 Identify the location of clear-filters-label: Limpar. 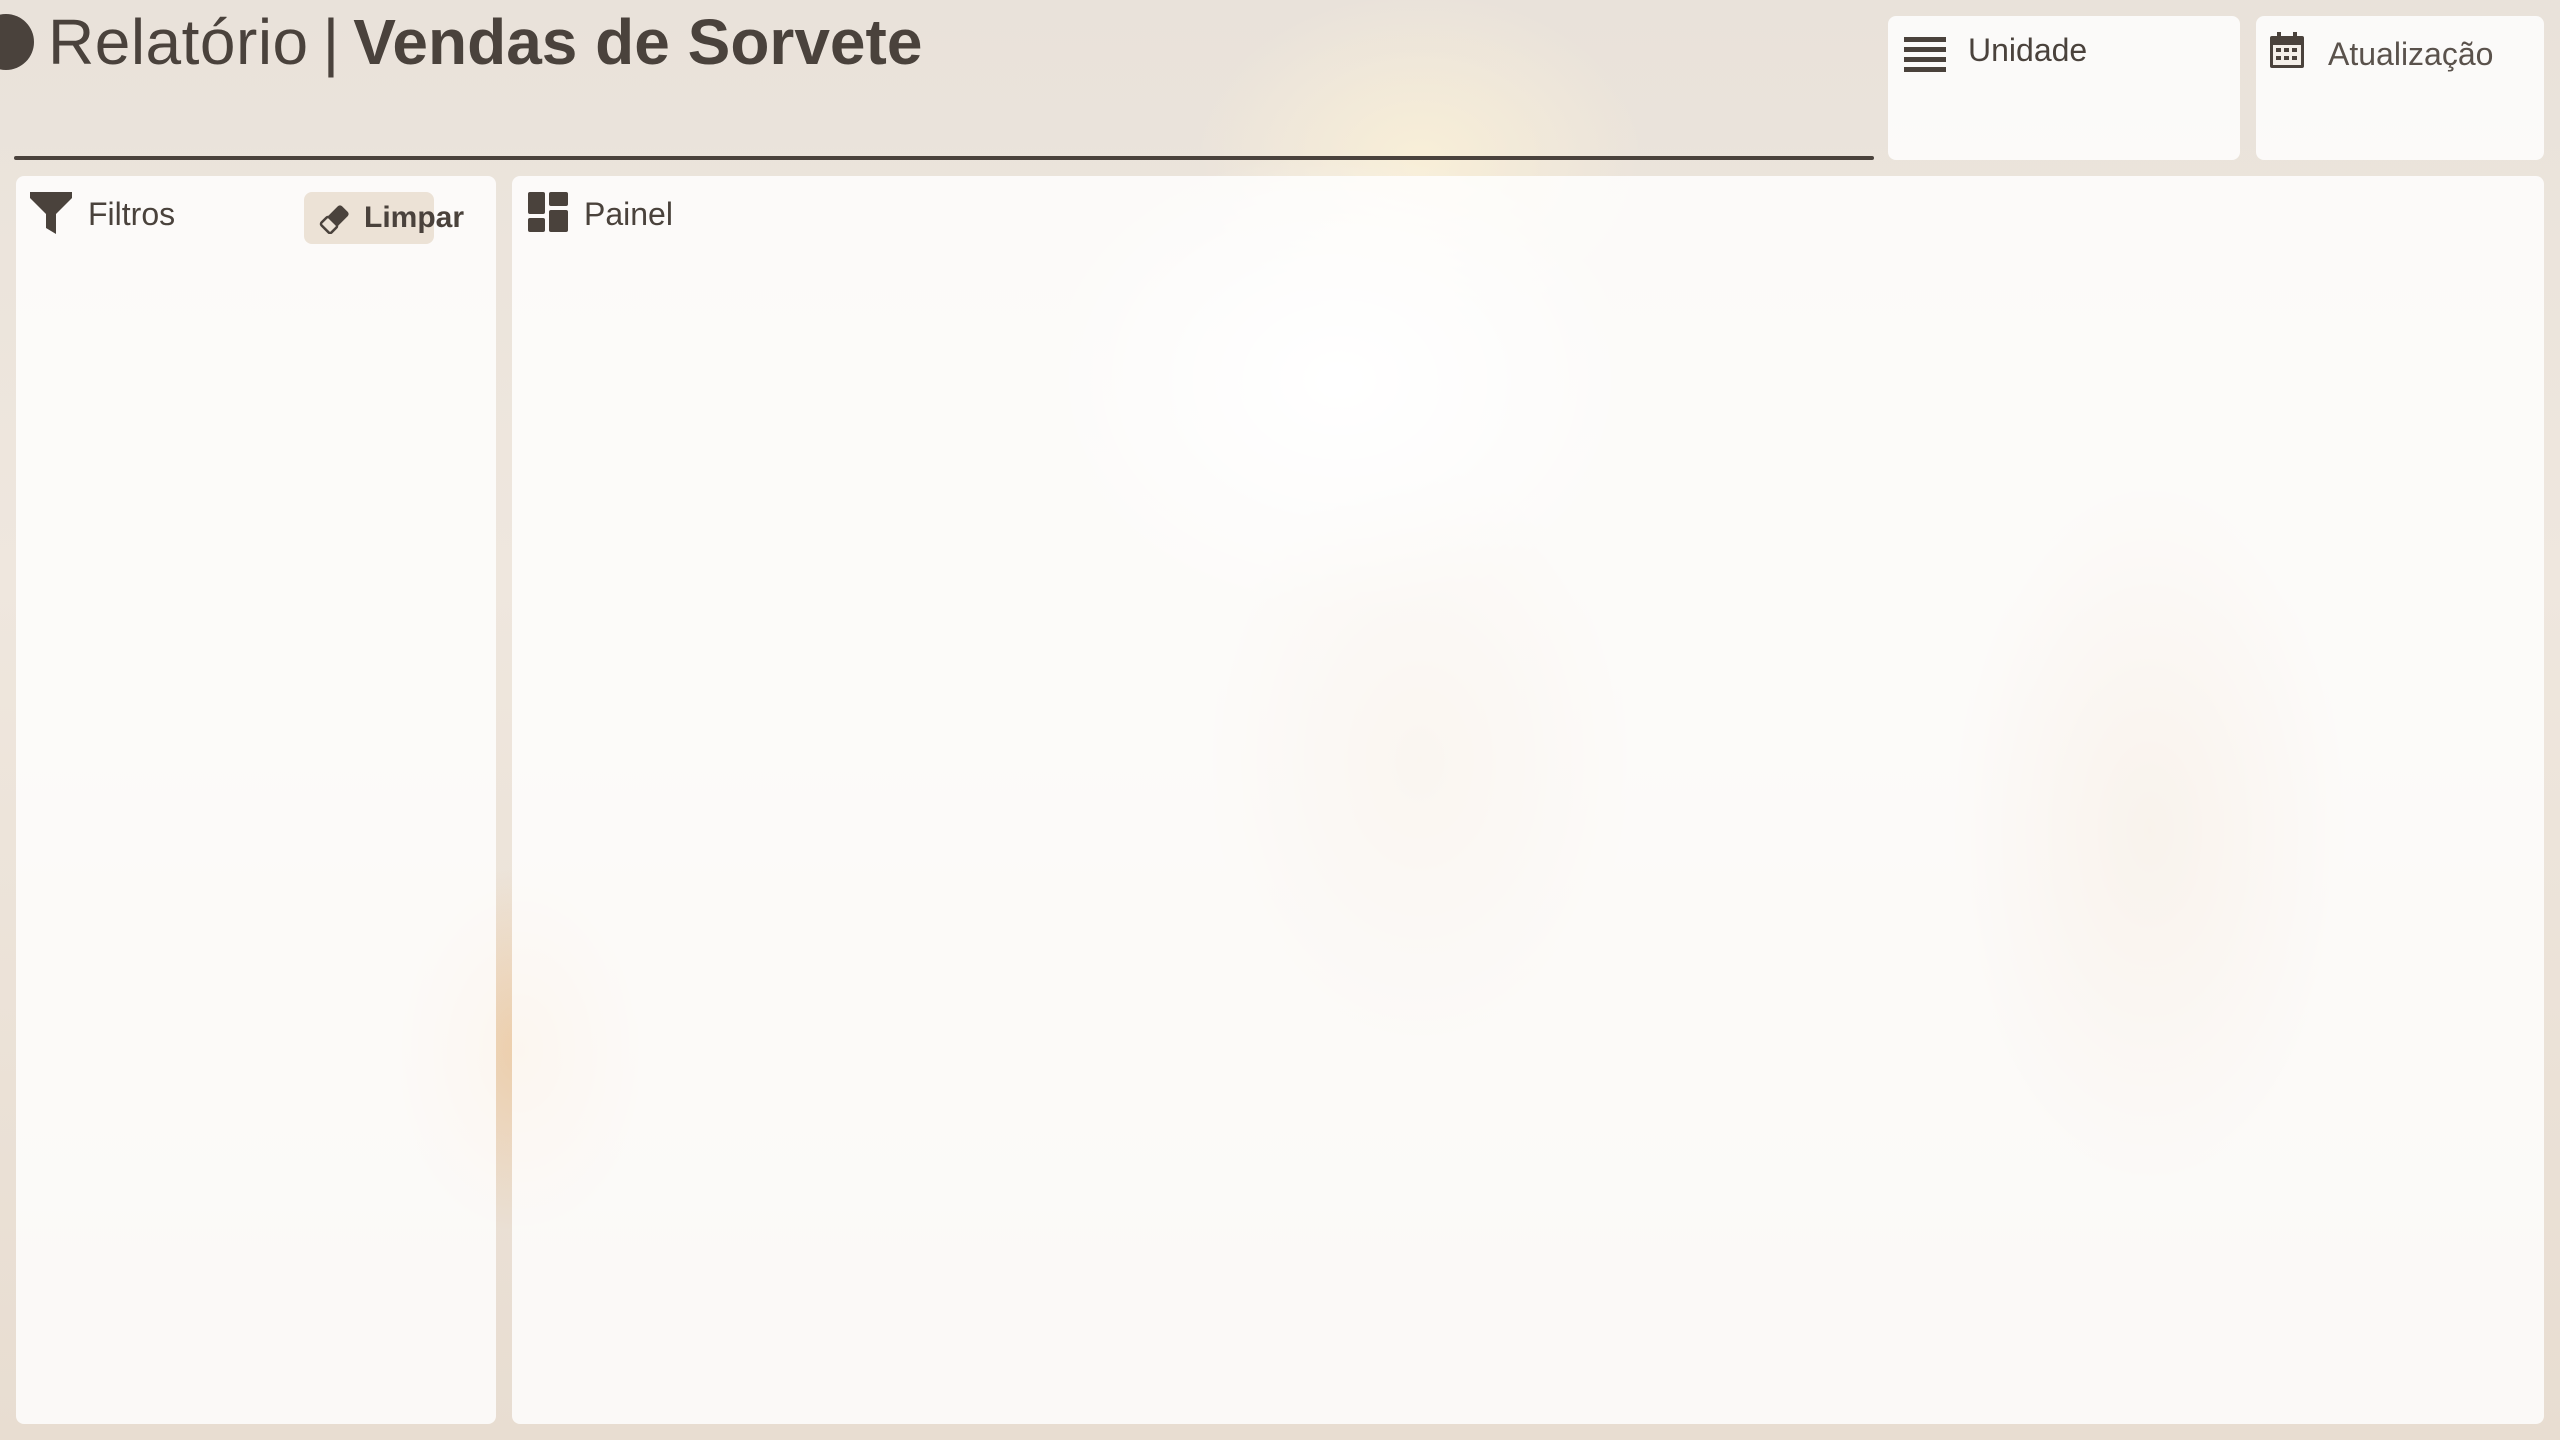
(414, 217).